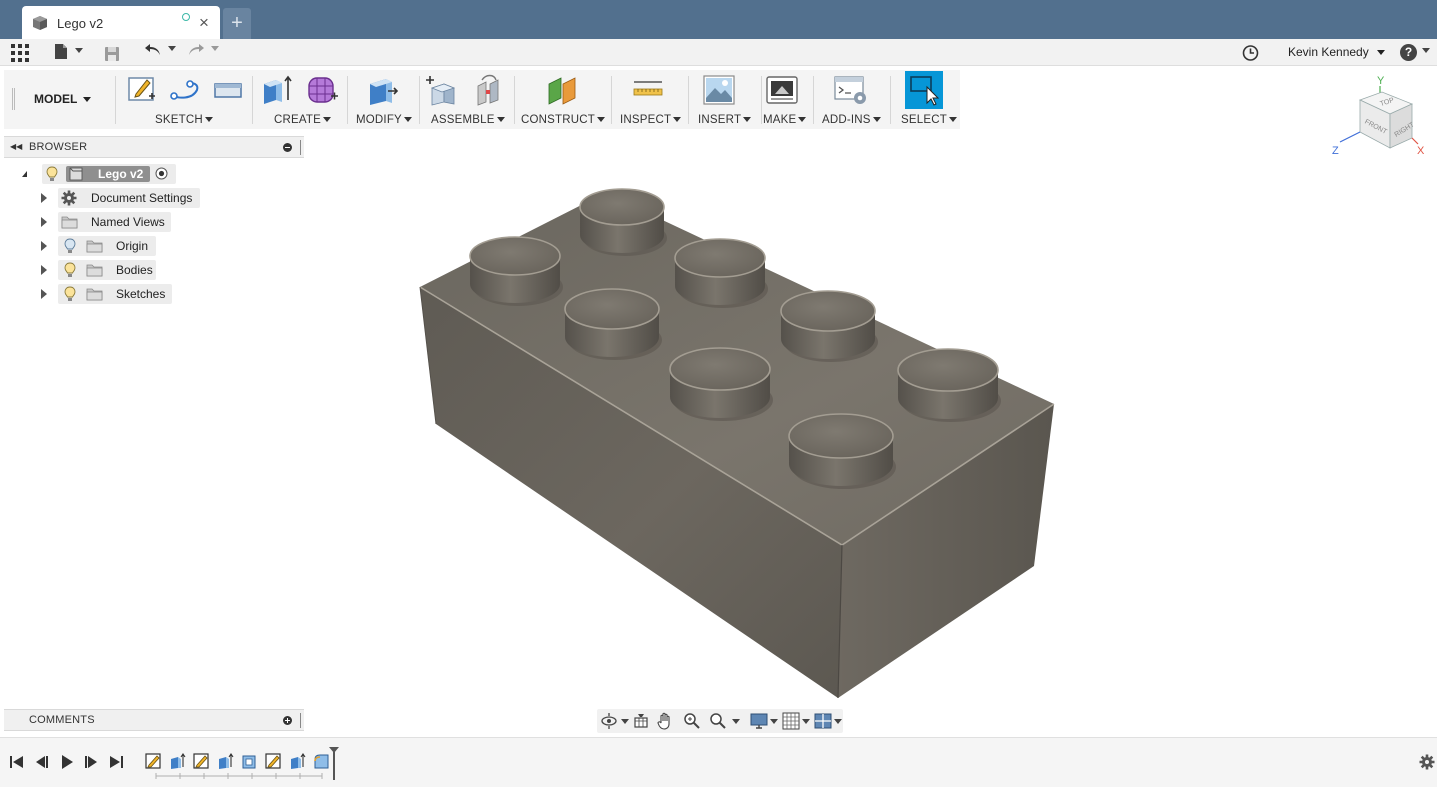 This screenshot has height=787, width=1437. Describe the element at coordinates (277, 90) in the screenshot. I see `extrude-icon` at that location.